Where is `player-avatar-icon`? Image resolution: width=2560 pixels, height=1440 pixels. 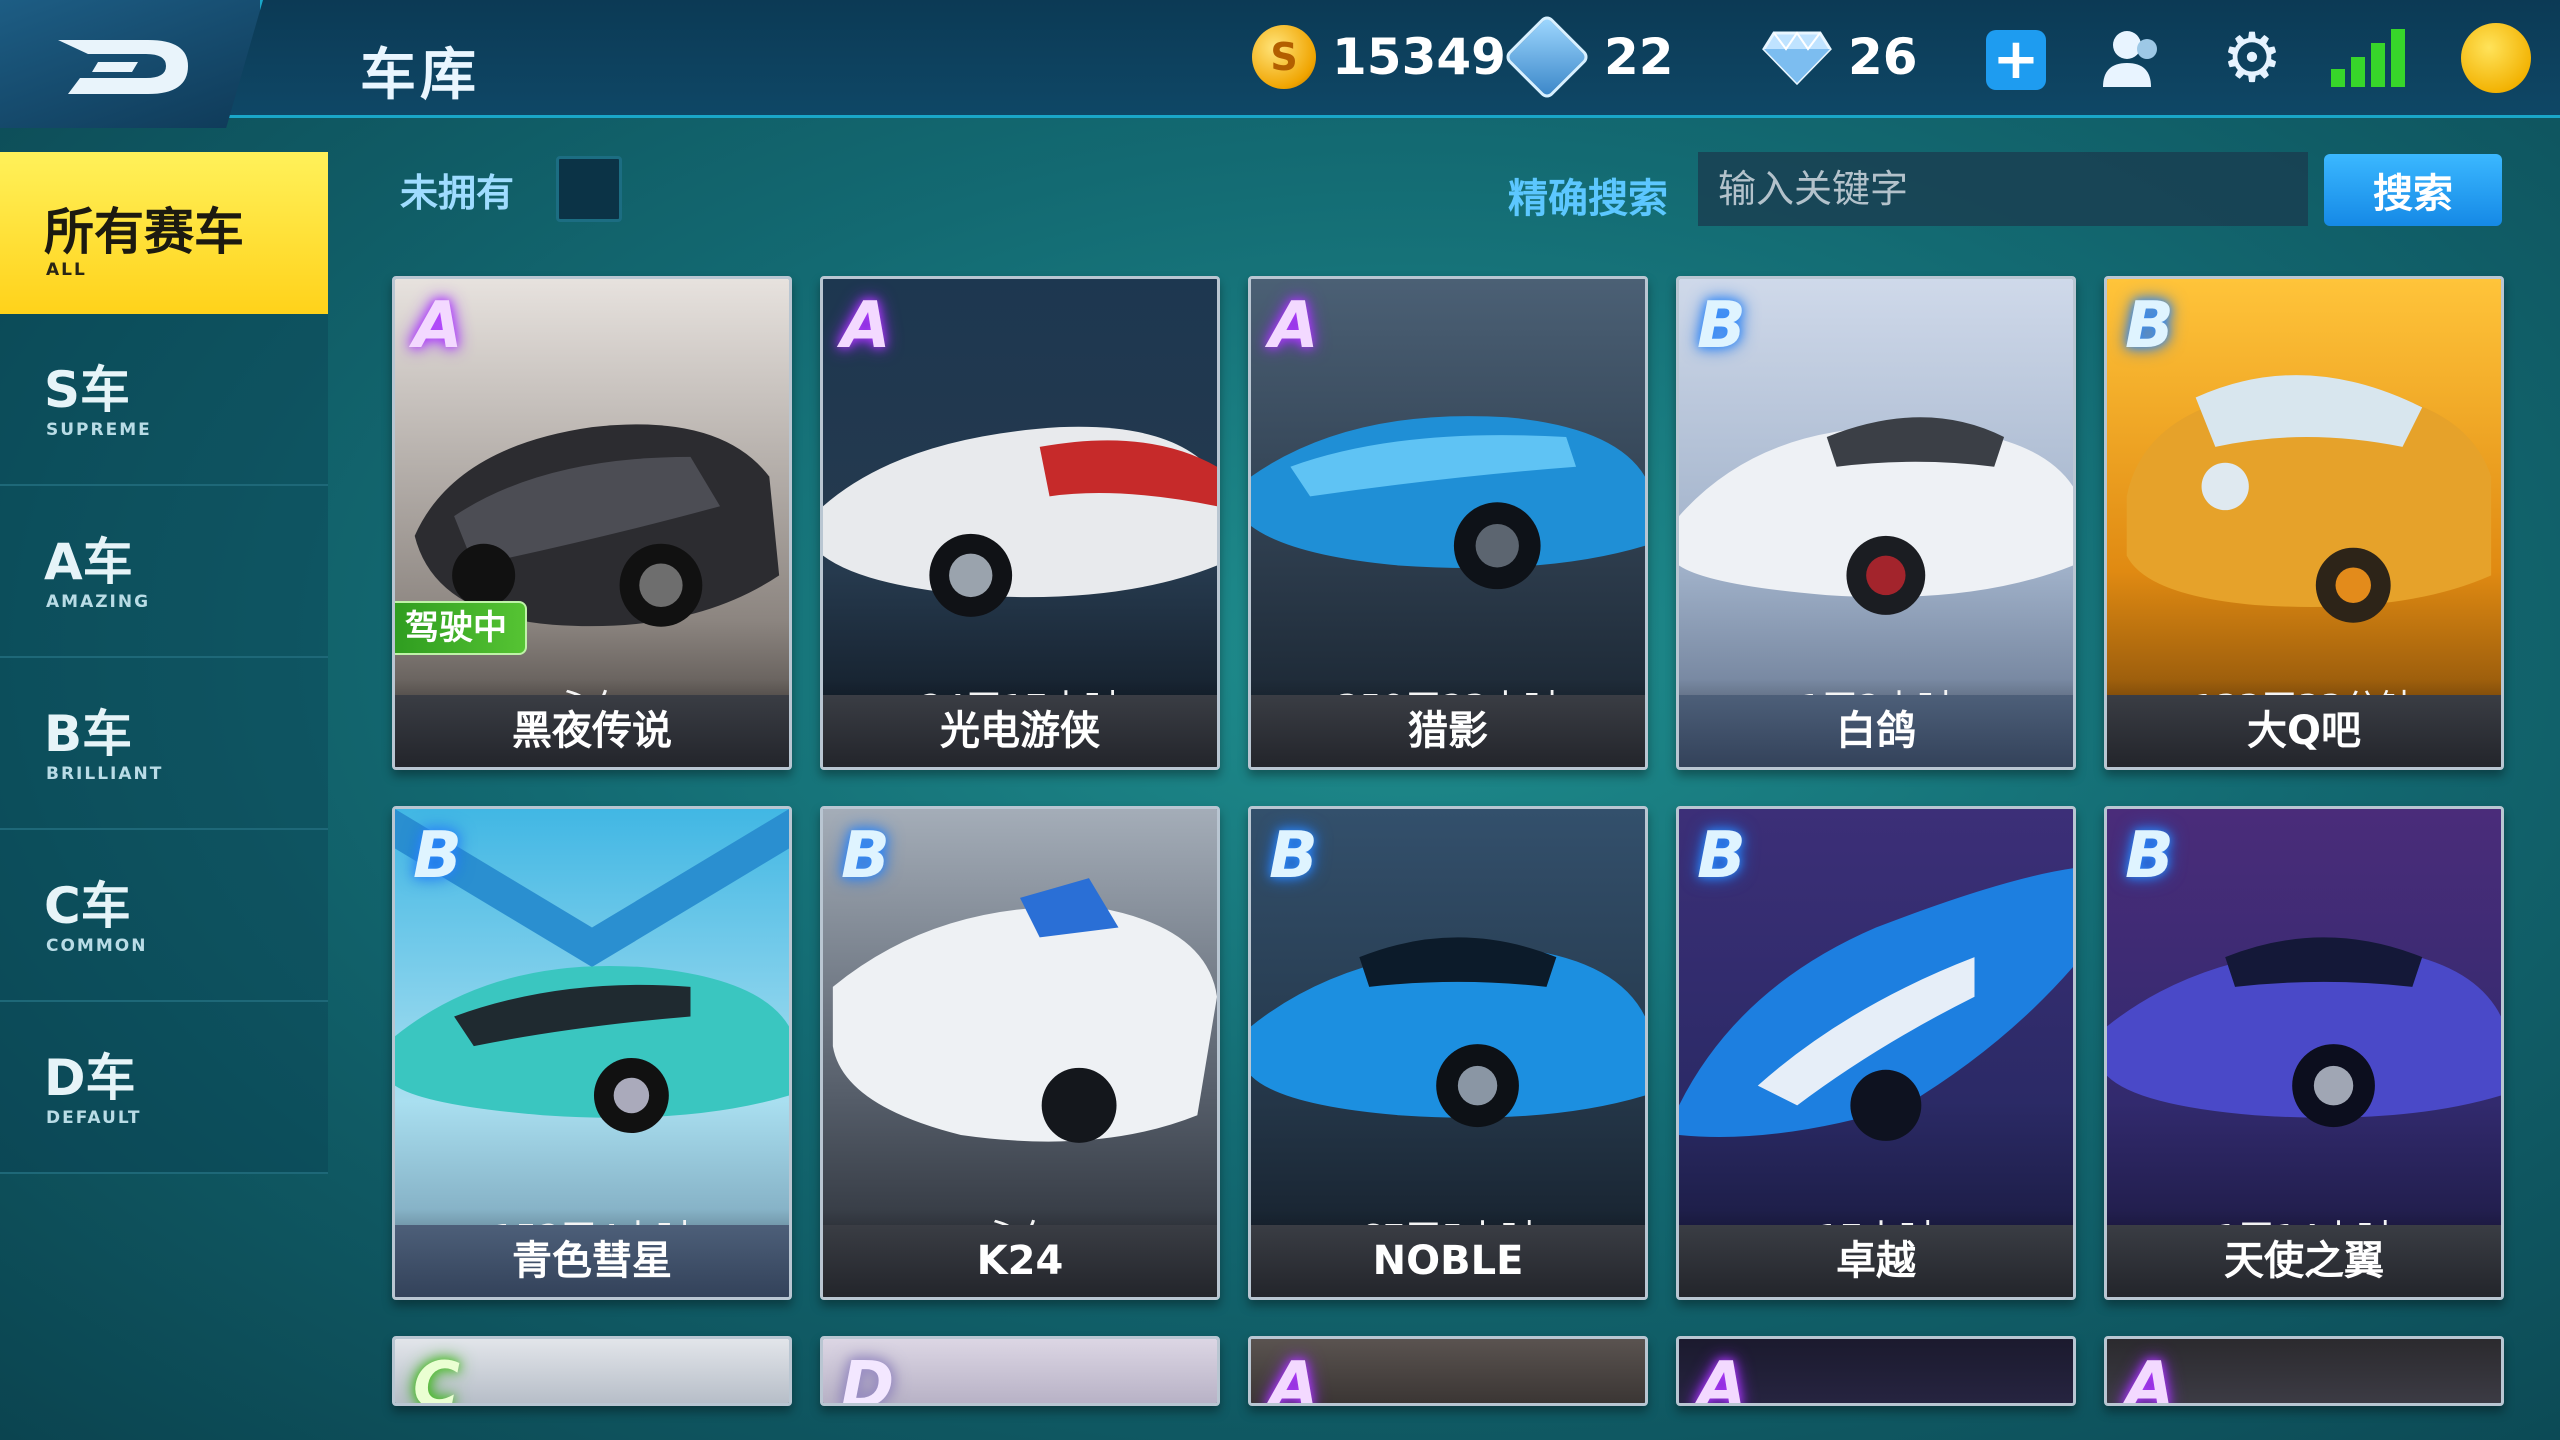
player-avatar-icon is located at coordinates (2496, 58).